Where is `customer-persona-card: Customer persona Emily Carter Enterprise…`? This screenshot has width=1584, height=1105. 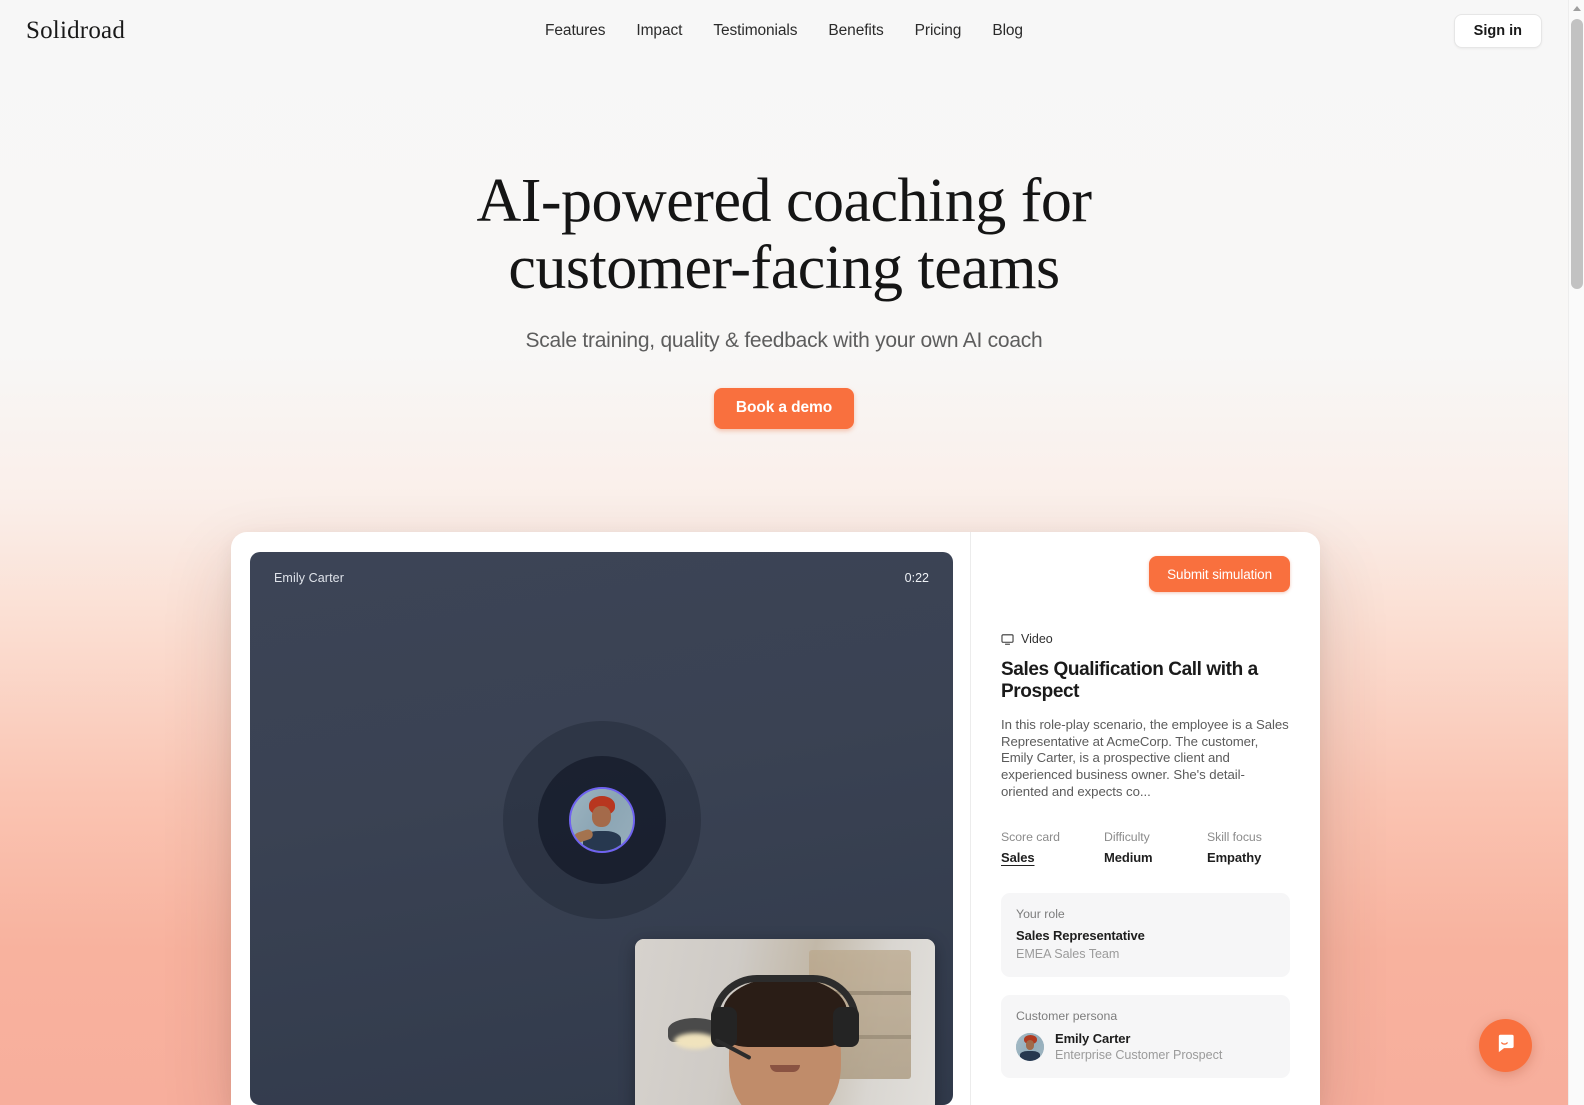
customer-persona-card: Customer persona Emily Carter Enterprise… is located at coordinates (1145, 1037).